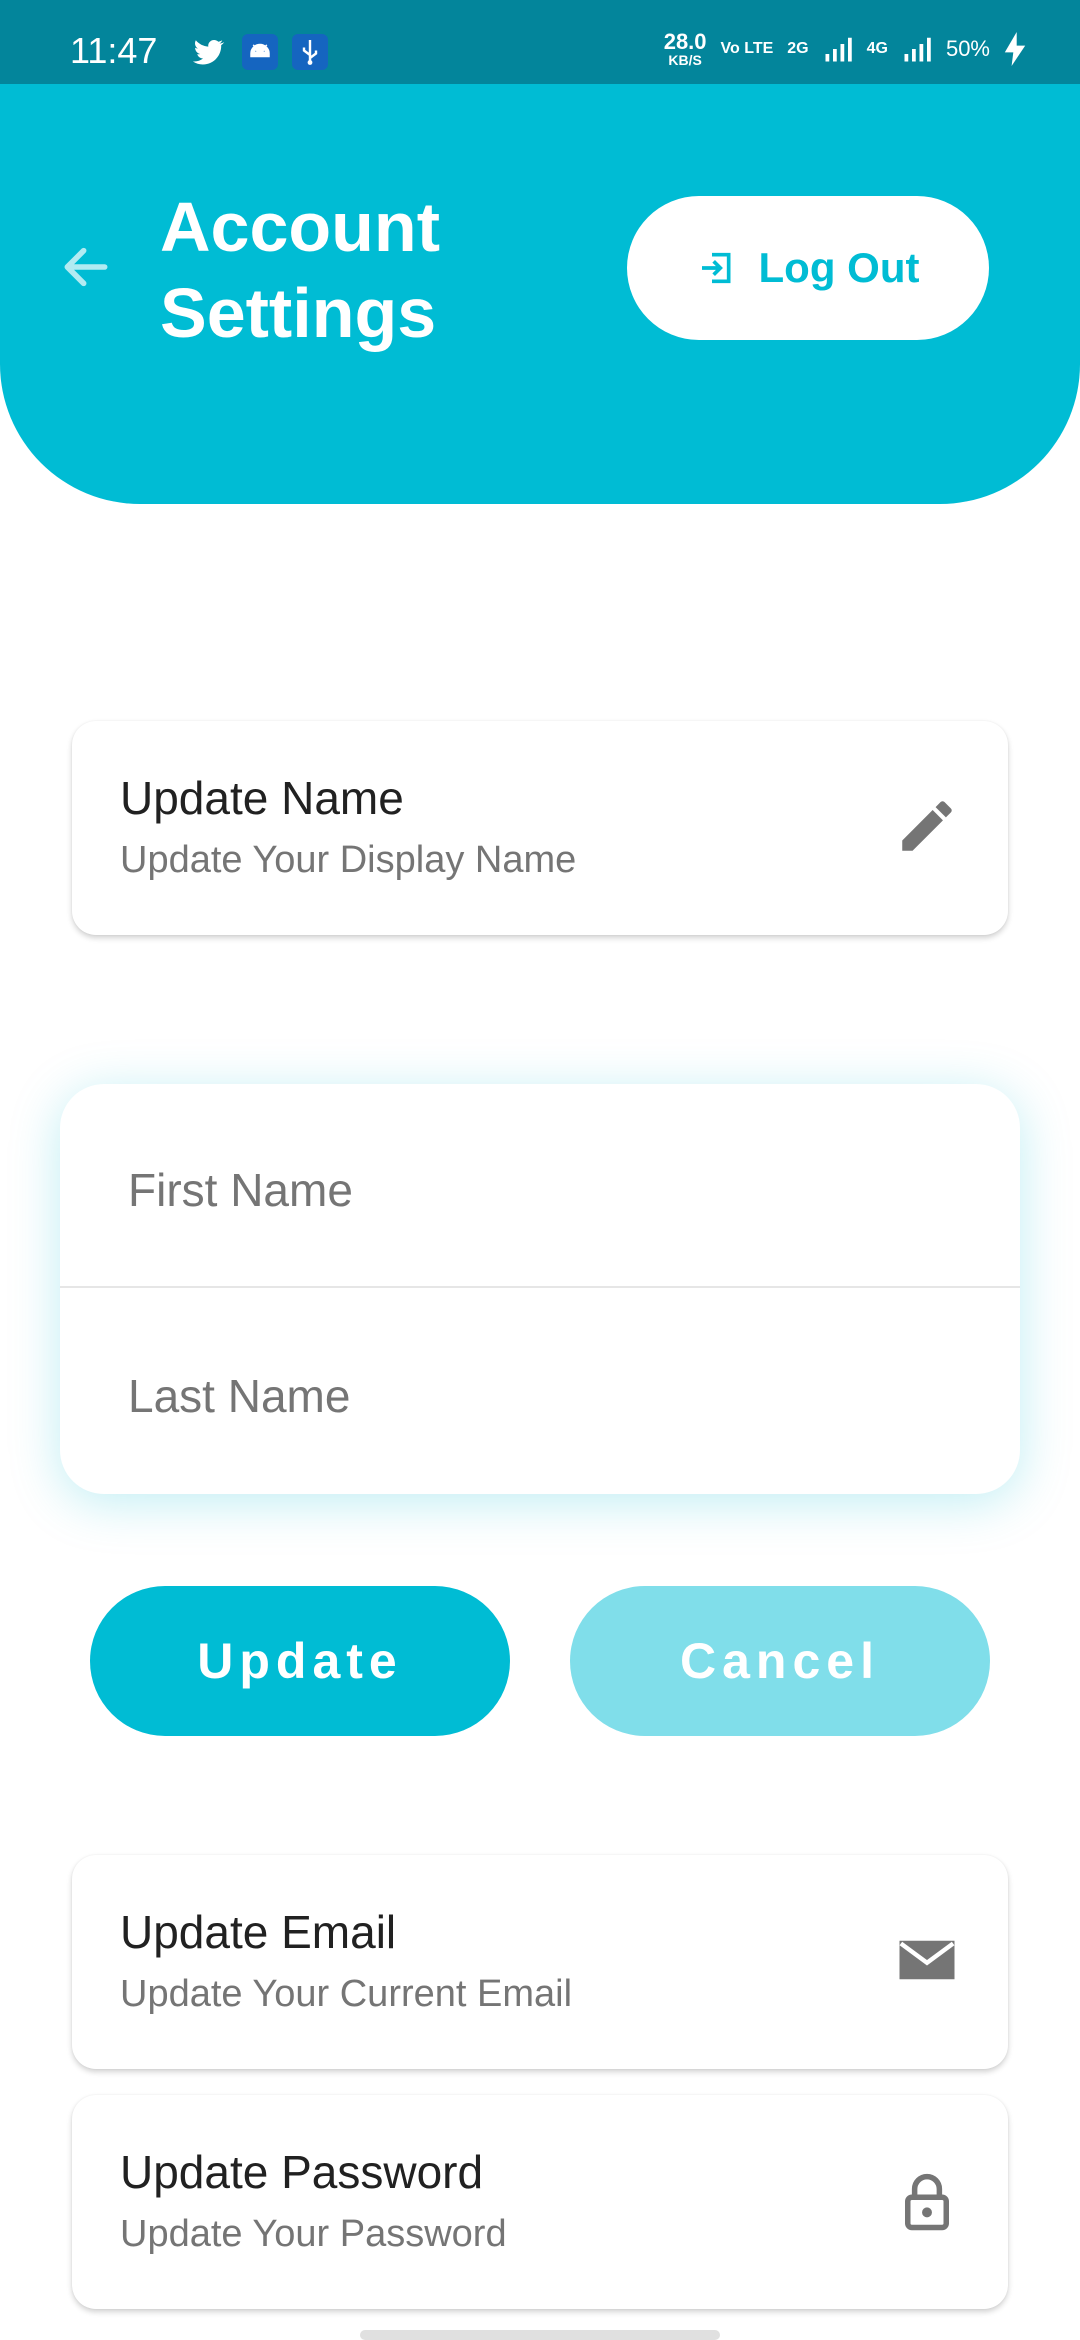 Image resolution: width=1080 pixels, height=2340 pixels. What do you see at coordinates (538, 1190) in the screenshot?
I see `first-name-input` at bounding box center [538, 1190].